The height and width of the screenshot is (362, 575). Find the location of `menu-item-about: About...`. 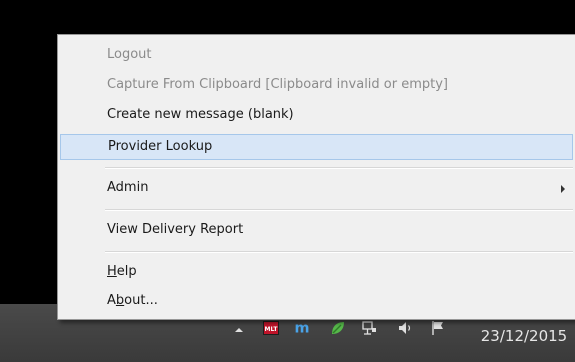

menu-item-about: About... is located at coordinates (316, 302).